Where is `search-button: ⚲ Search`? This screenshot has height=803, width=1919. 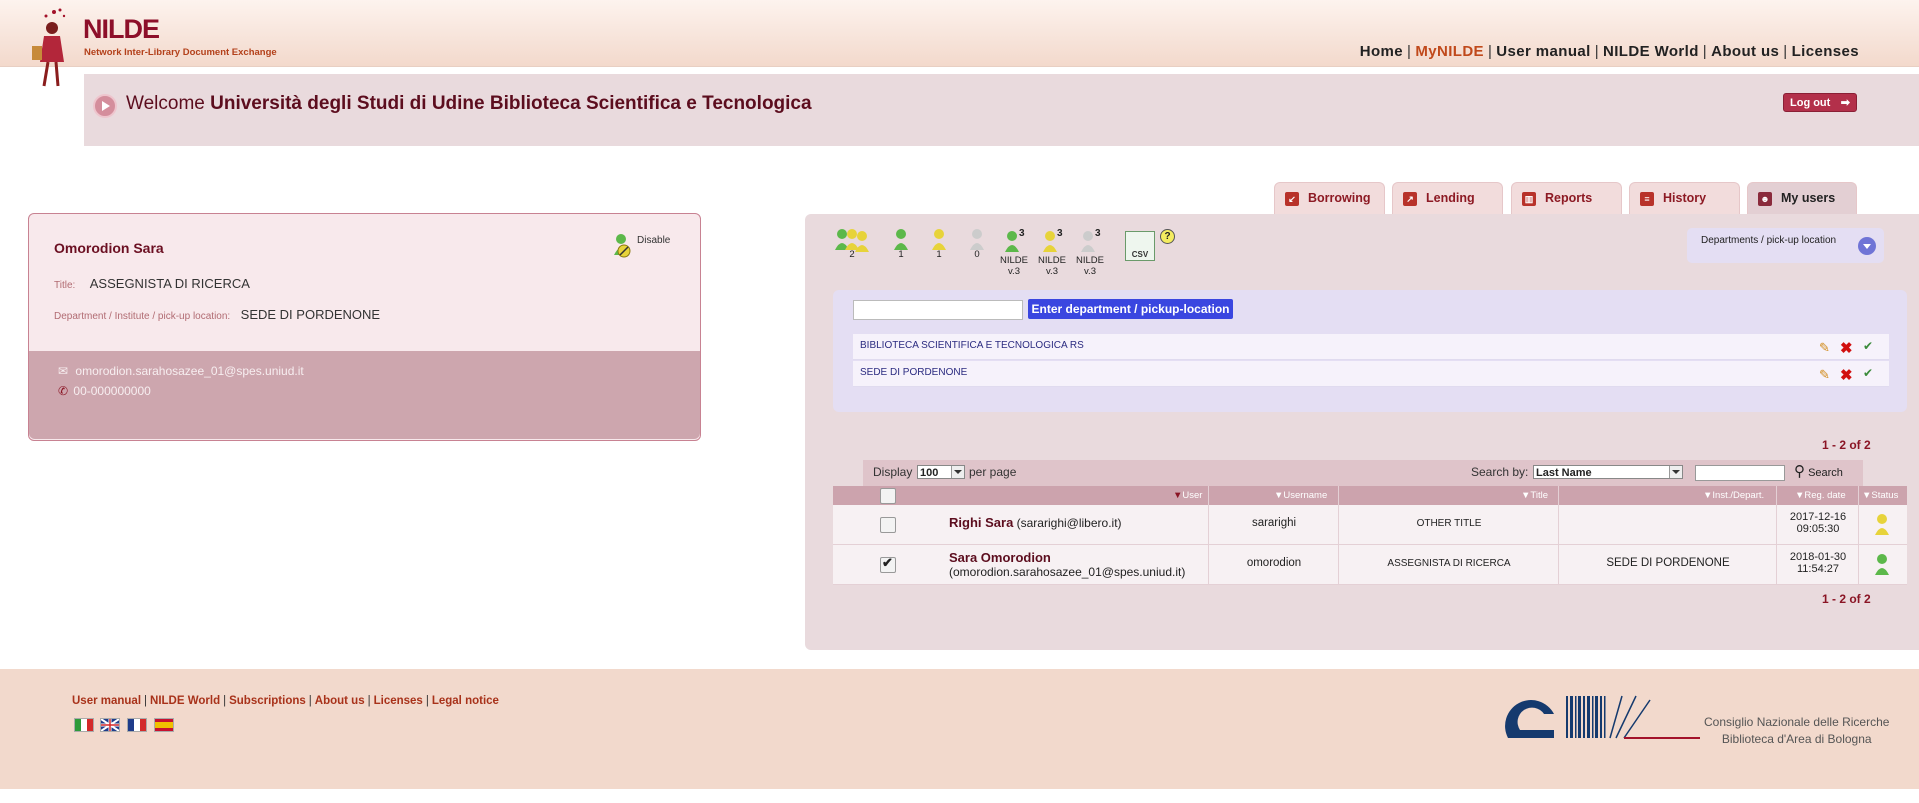
search-button: ⚲ Search is located at coordinates (1818, 471).